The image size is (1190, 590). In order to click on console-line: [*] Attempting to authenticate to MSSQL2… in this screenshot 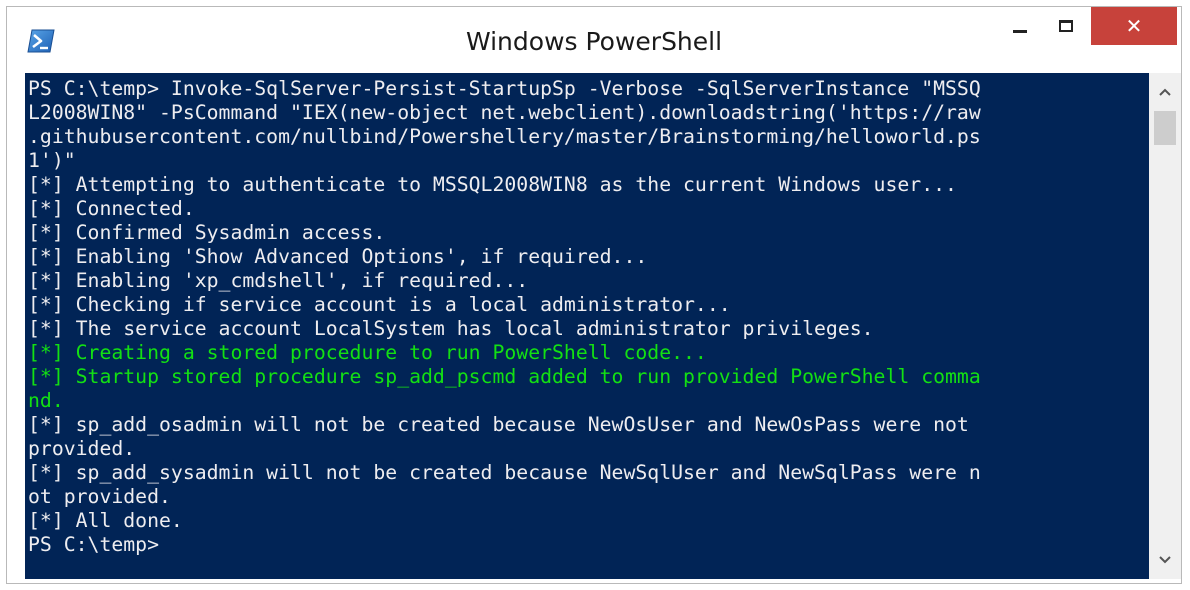, I will do `click(492, 184)`.